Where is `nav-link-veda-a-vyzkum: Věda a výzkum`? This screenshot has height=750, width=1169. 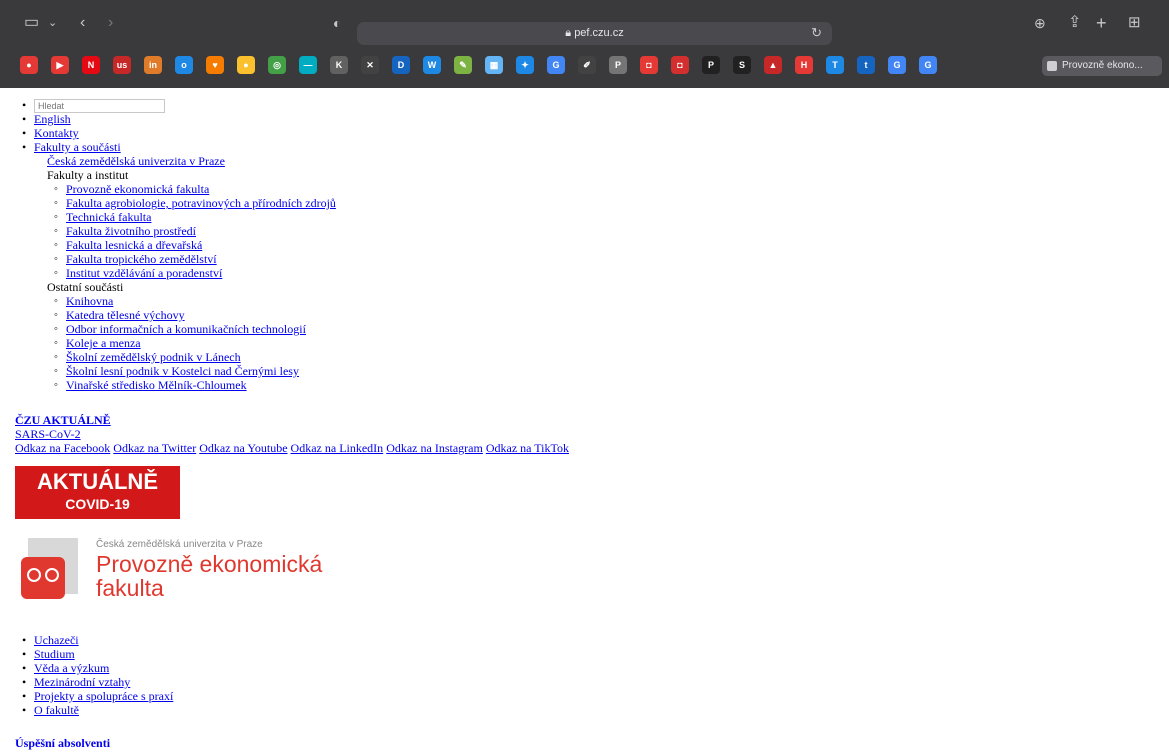
nav-link-veda-a-vyzkum: Věda a výzkum is located at coordinates (71, 668).